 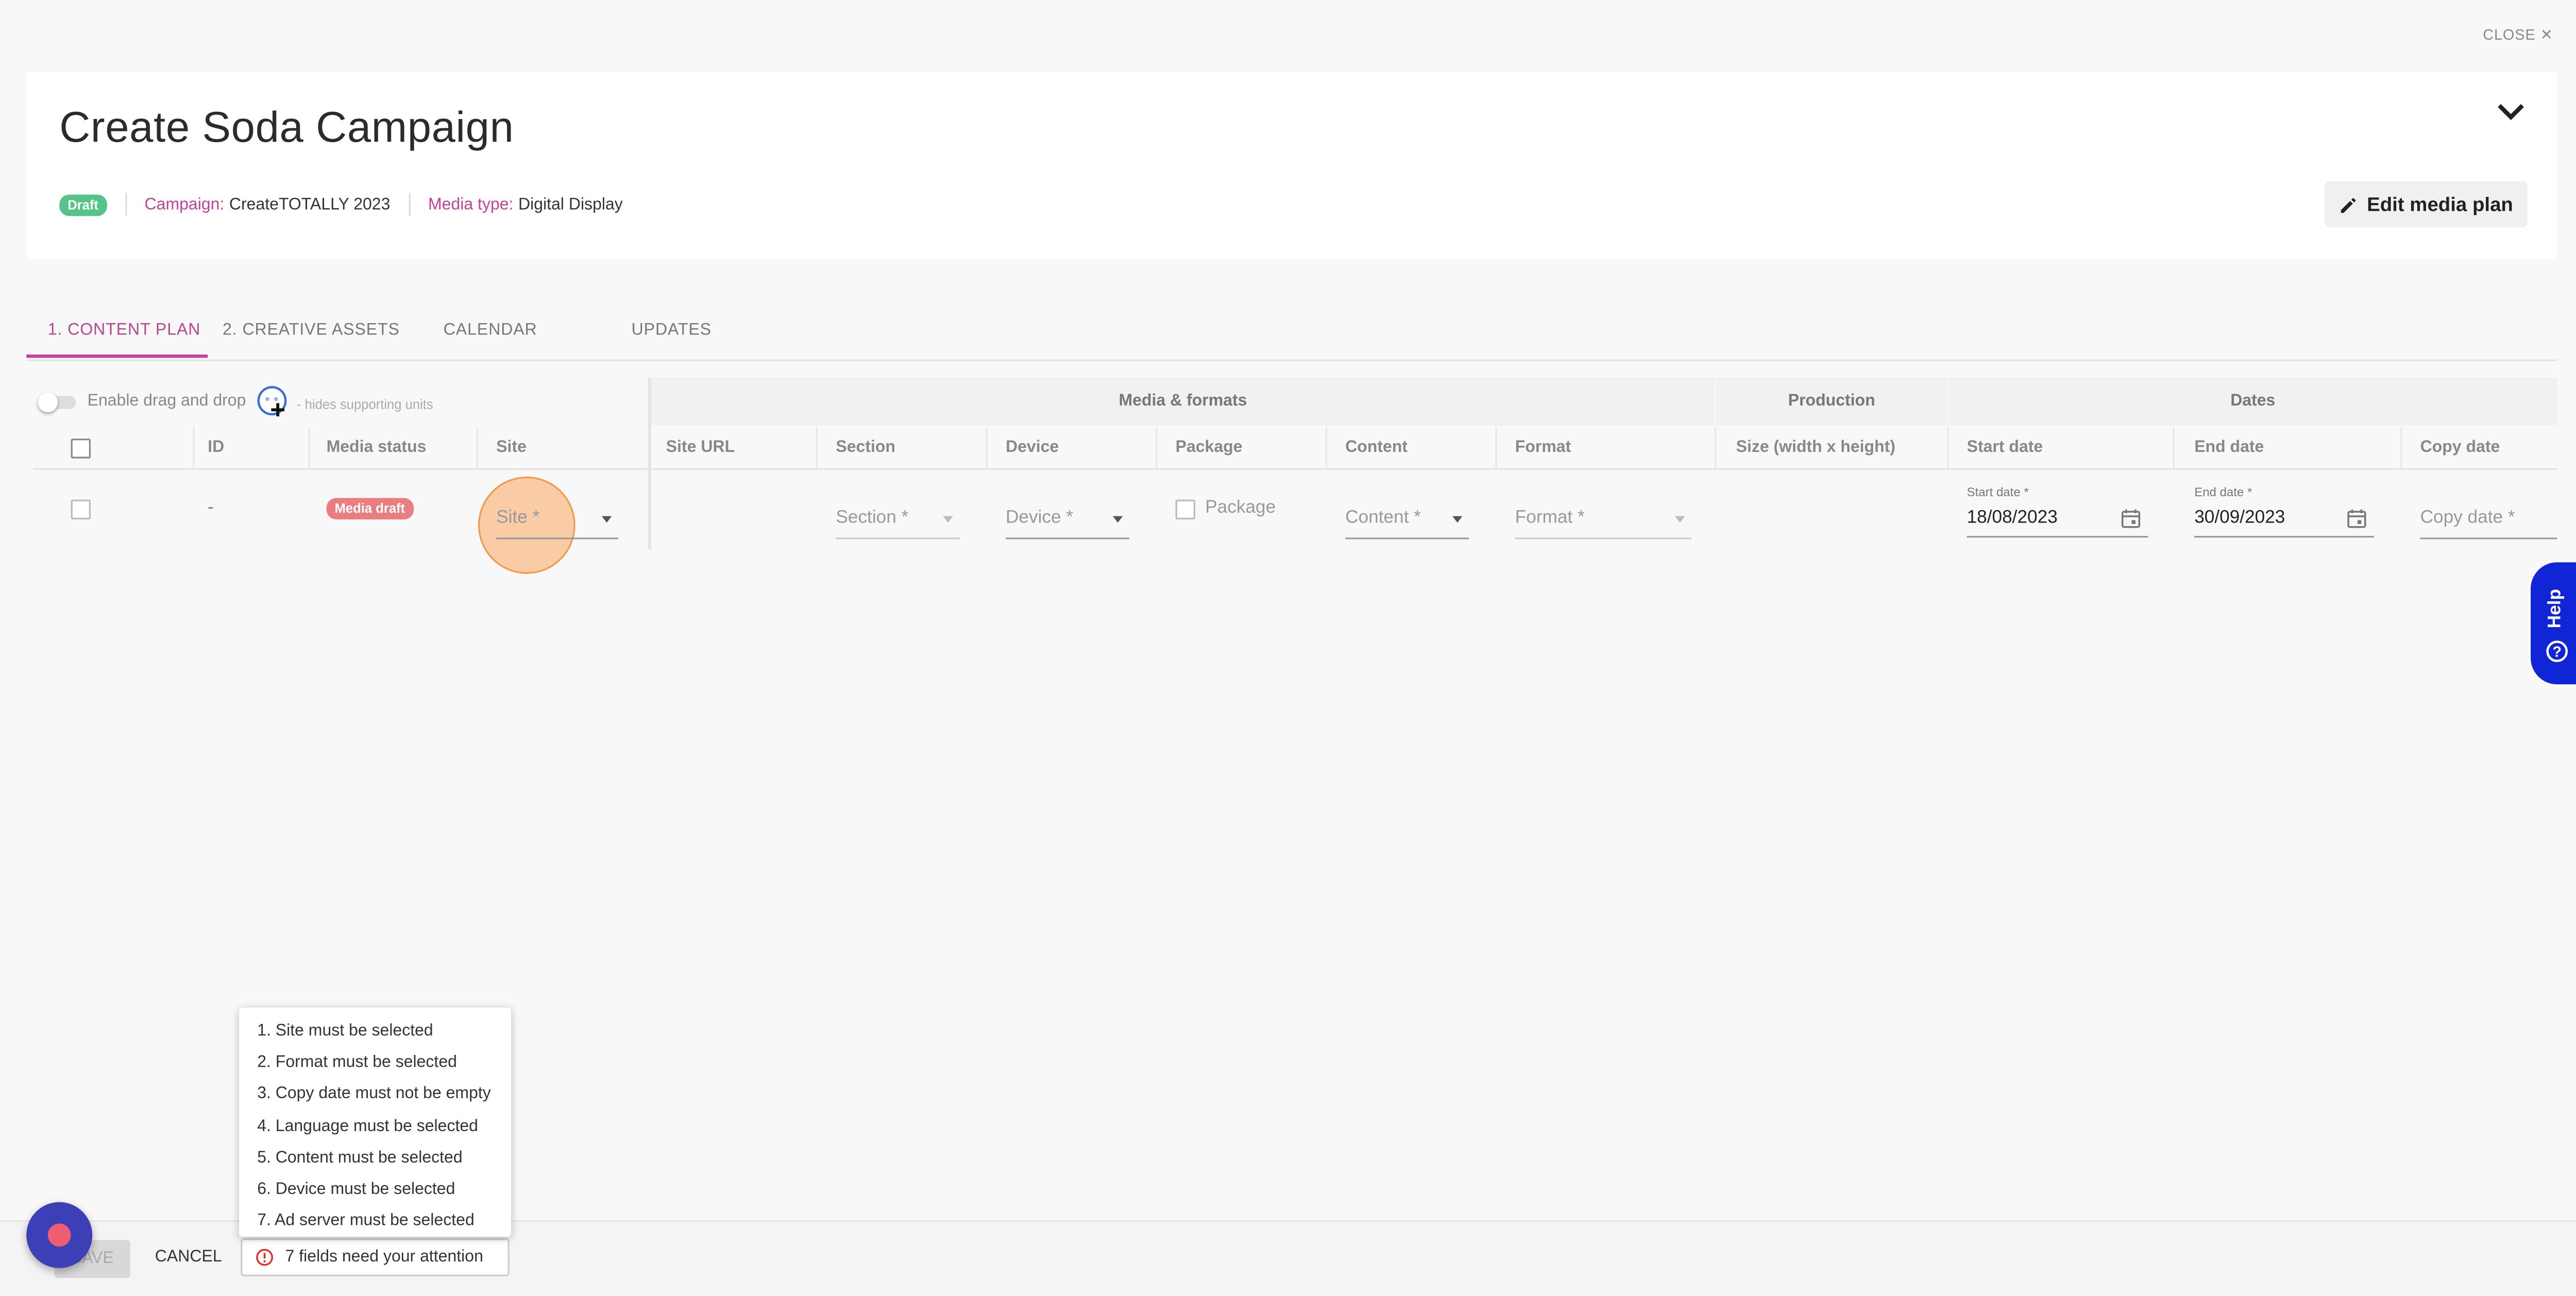 I want to click on end-date-field: End date * 30/09/2023, so click(x=2284, y=511).